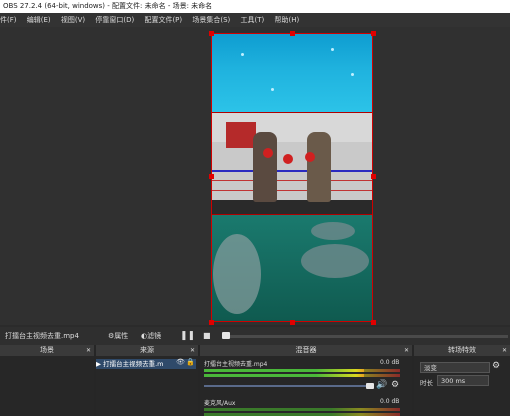  Describe the element at coordinates (236, 364) in the screenshot. I see `mixer-channel-name: 打擂台主视频去重.mp4` at that location.